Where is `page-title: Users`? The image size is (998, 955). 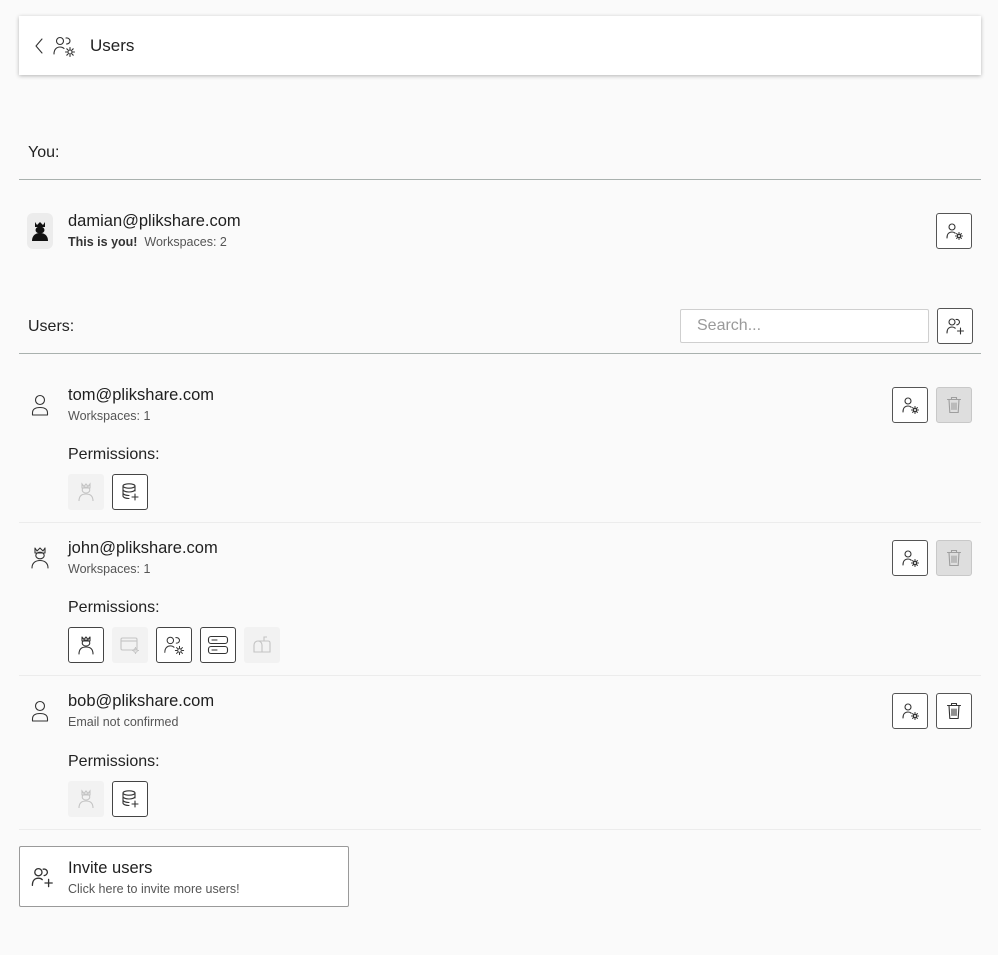
page-title: Users is located at coordinates (112, 45).